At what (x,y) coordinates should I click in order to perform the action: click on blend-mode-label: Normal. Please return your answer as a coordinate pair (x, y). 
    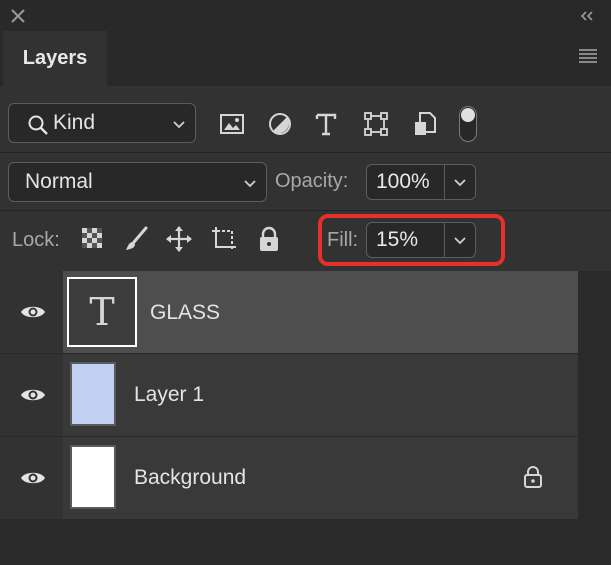
    Looking at the image, I should click on (59, 181).